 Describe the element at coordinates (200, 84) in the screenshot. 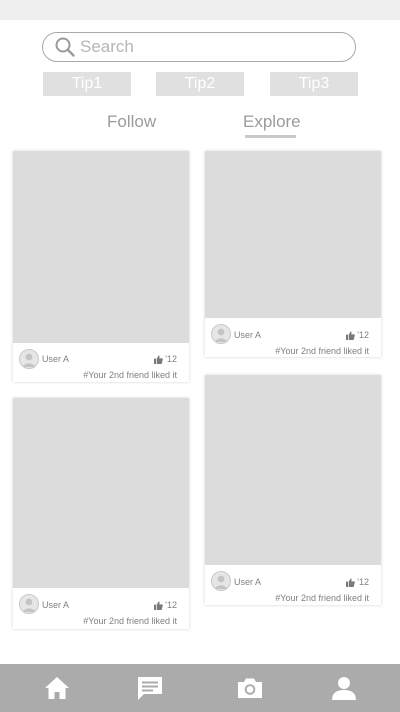

I see `tip-chip-2: Tip2` at that location.